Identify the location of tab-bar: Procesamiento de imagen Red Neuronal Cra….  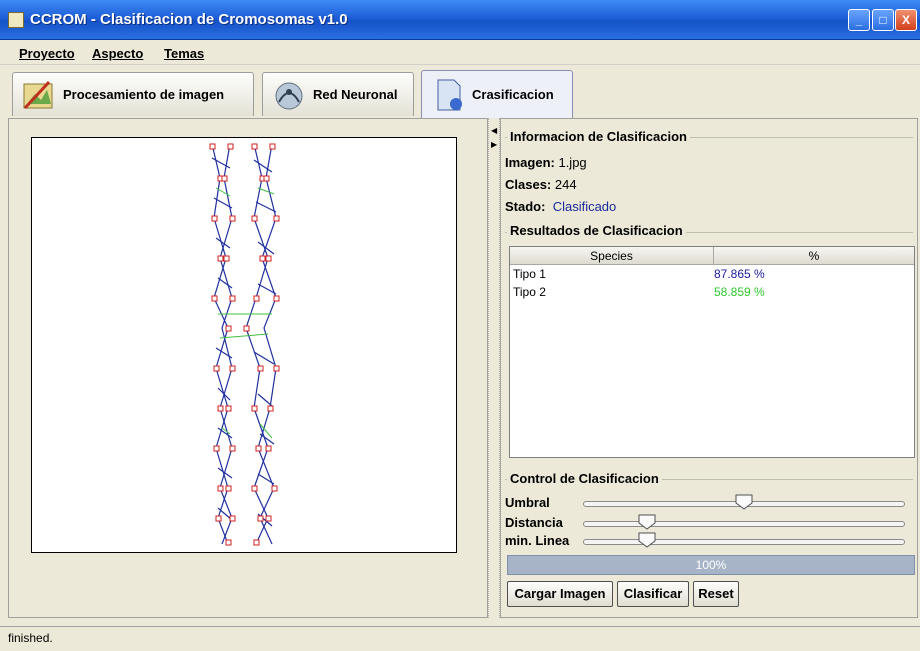
(460, 92).